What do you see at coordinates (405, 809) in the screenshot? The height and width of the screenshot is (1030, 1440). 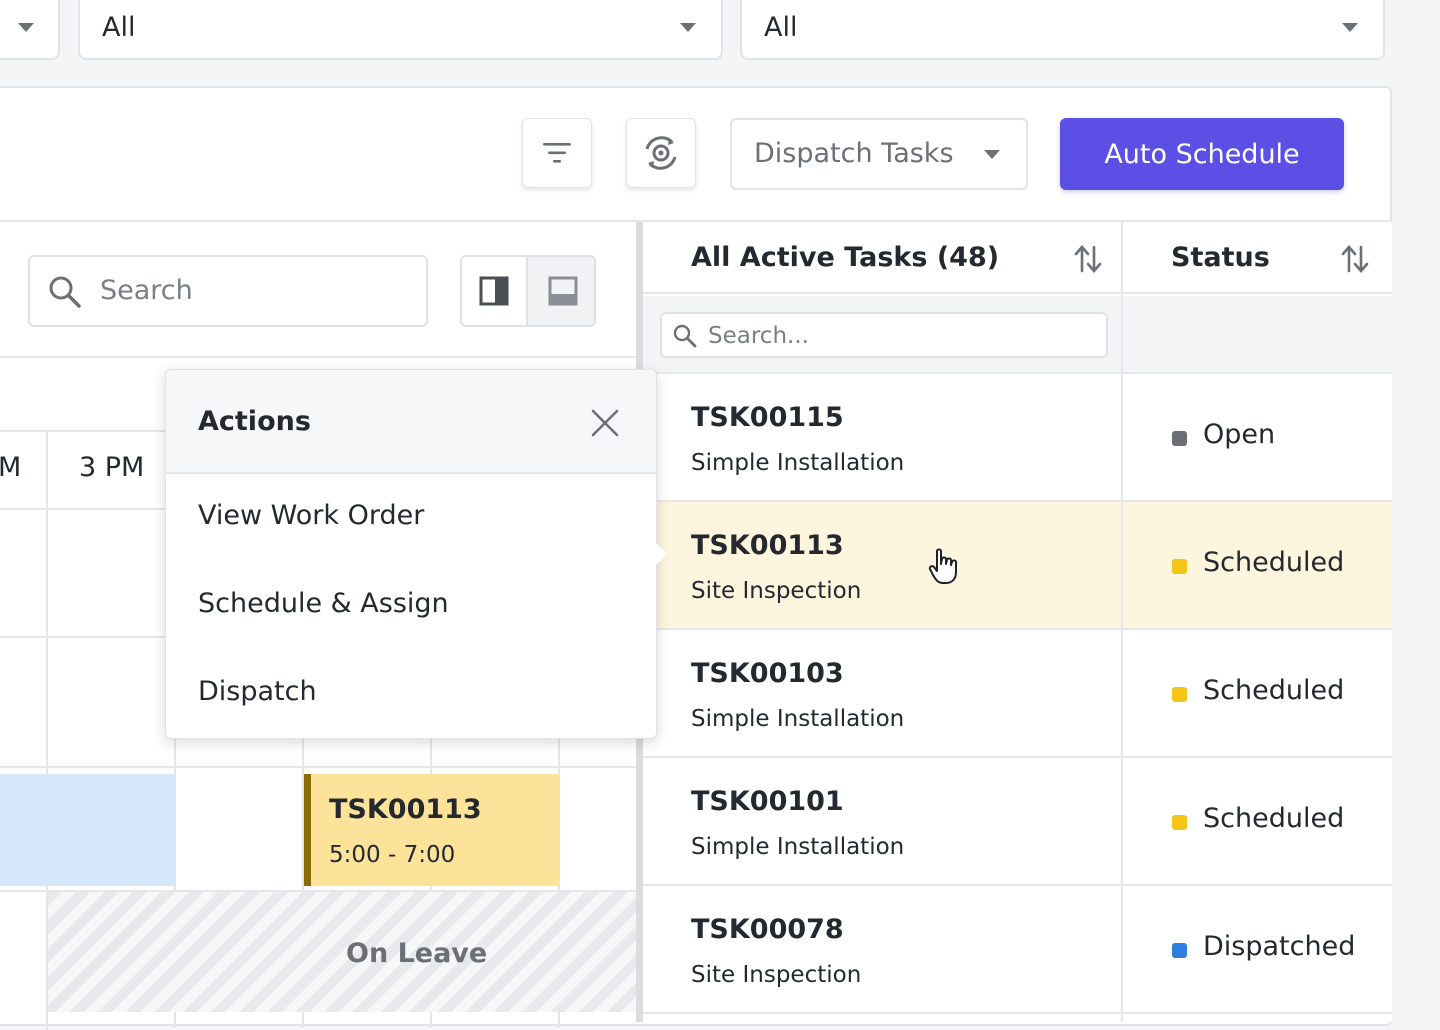 I see `task-block-id: TSK00113` at bounding box center [405, 809].